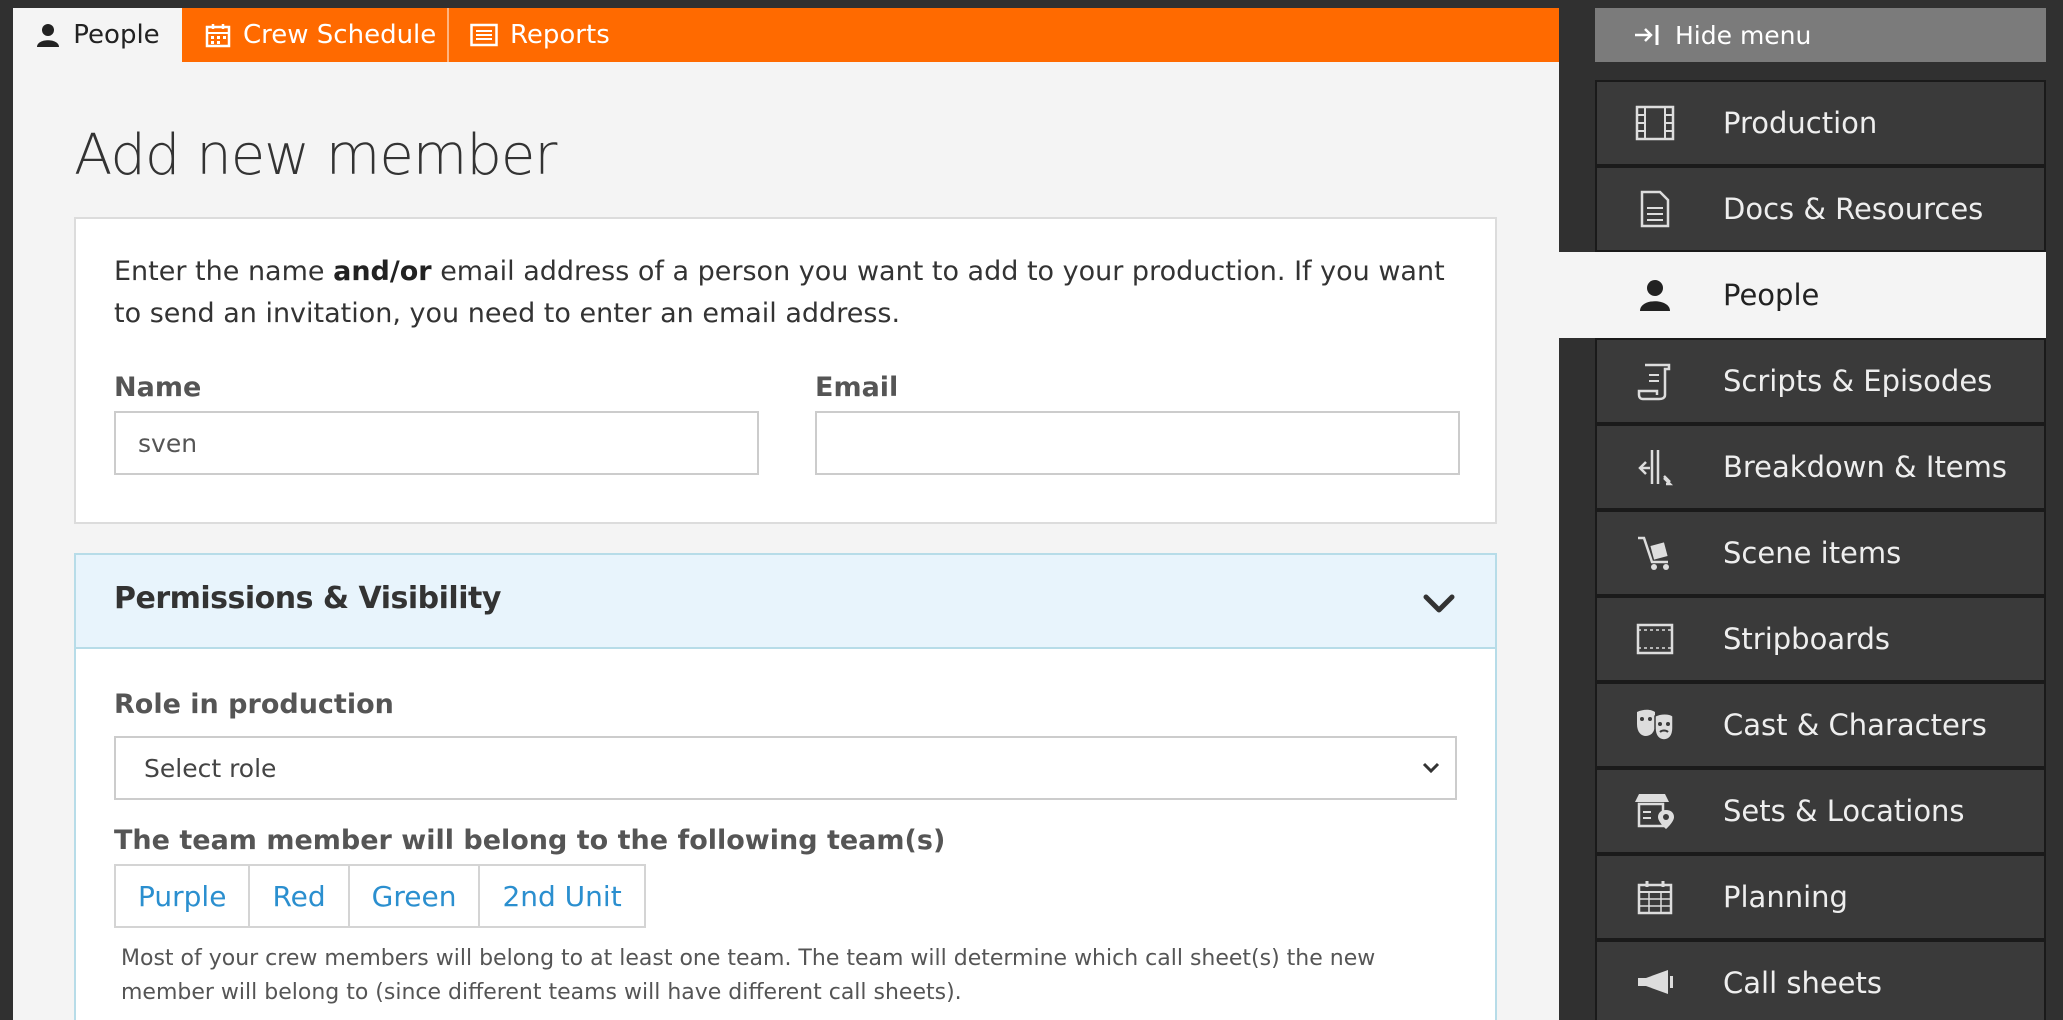  I want to click on sidebar-item-stripboards: Stripboards, so click(1820, 639).